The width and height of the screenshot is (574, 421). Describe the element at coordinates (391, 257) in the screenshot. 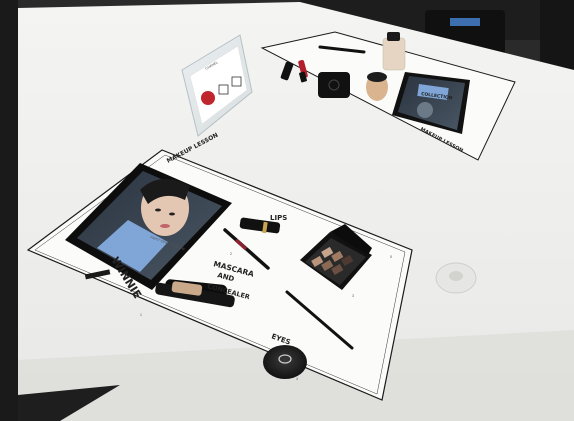

I see `step-number-5: 5` at that location.